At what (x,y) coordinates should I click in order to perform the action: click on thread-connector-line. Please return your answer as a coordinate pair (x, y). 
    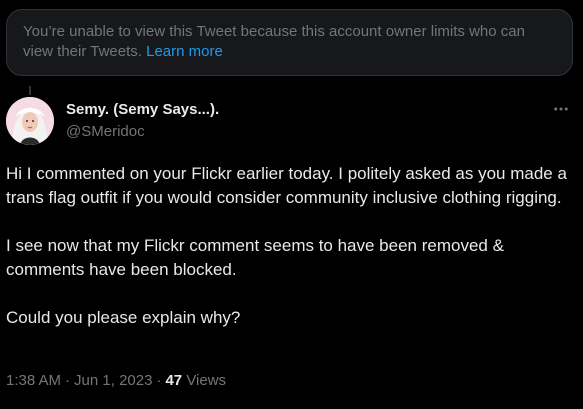
    Looking at the image, I should click on (30, 90).